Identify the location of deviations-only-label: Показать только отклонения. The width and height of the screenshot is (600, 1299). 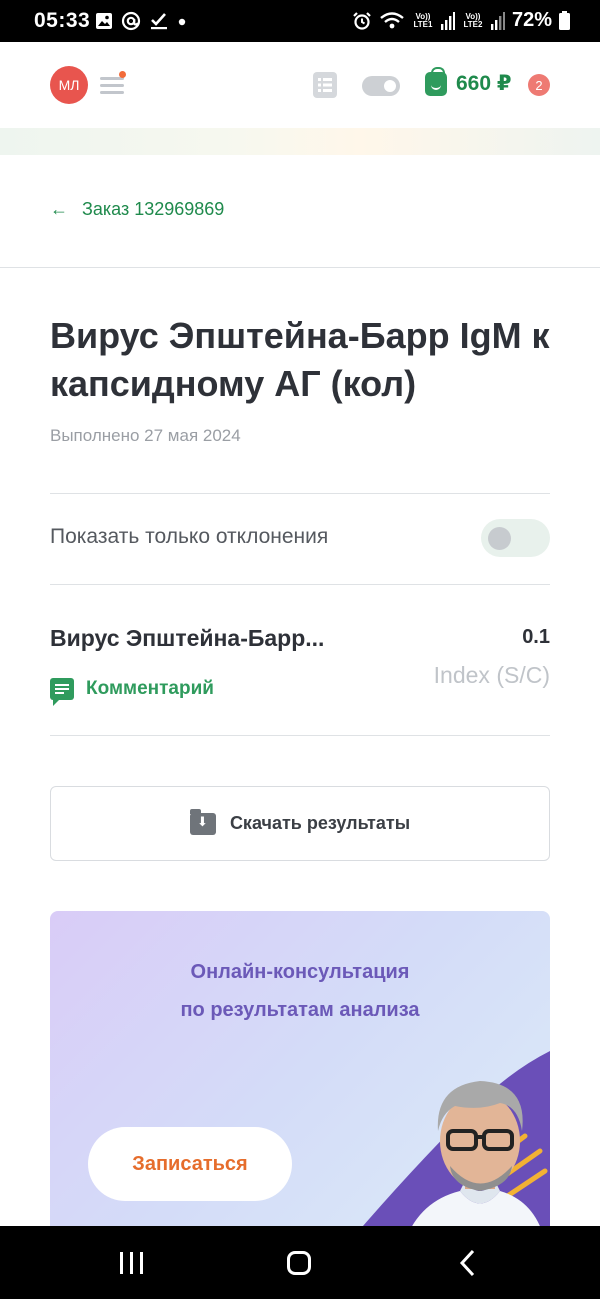
(189, 536).